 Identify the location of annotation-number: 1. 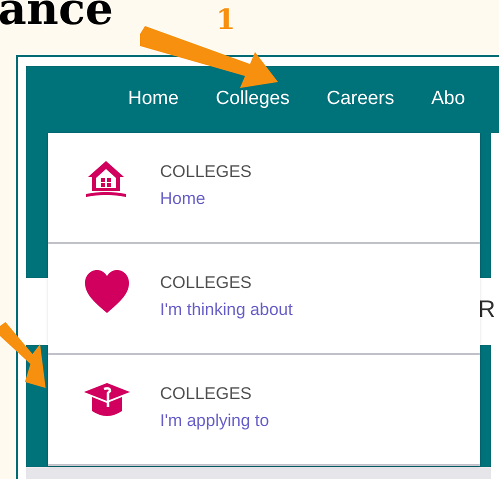
(226, 20).